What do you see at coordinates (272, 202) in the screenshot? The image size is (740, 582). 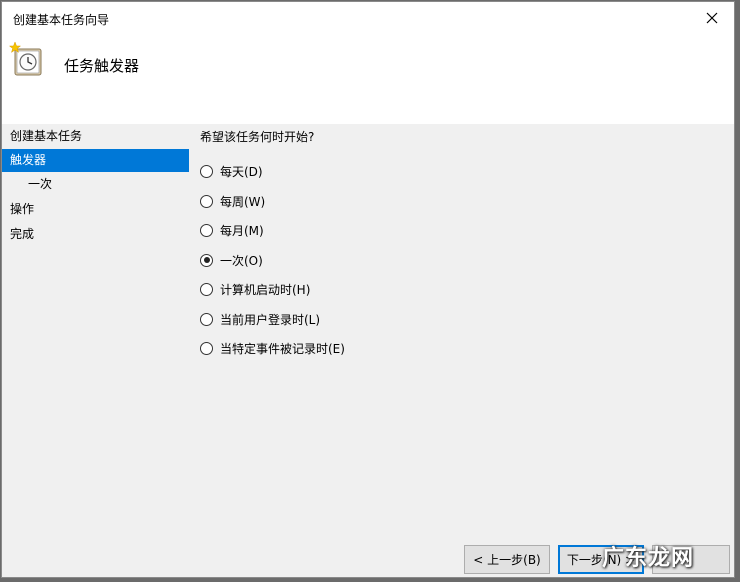 I see `radio-option-weekly: 每周(W)` at bounding box center [272, 202].